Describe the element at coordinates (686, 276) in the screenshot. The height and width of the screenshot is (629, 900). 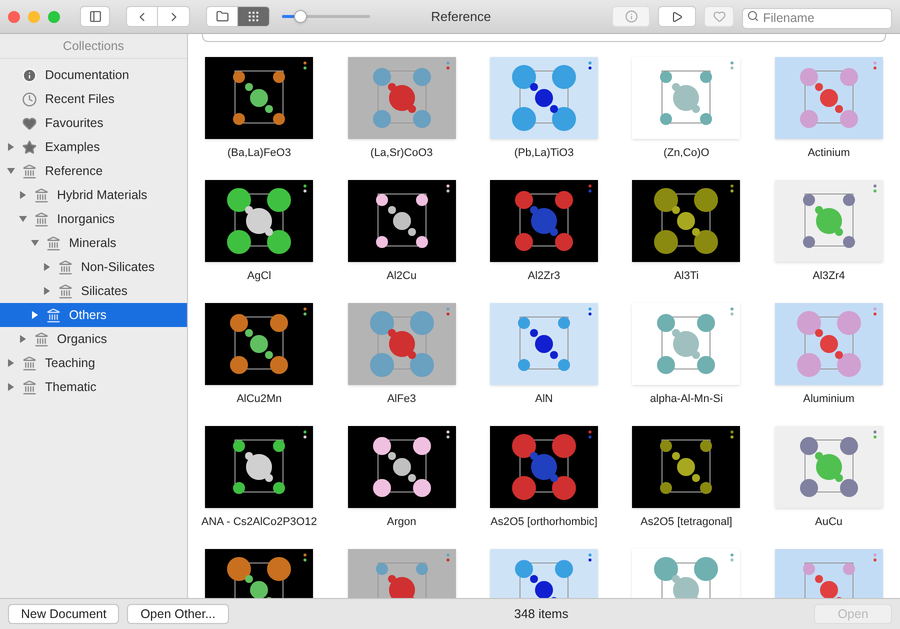
I see `item-label: Al3Ti` at that location.